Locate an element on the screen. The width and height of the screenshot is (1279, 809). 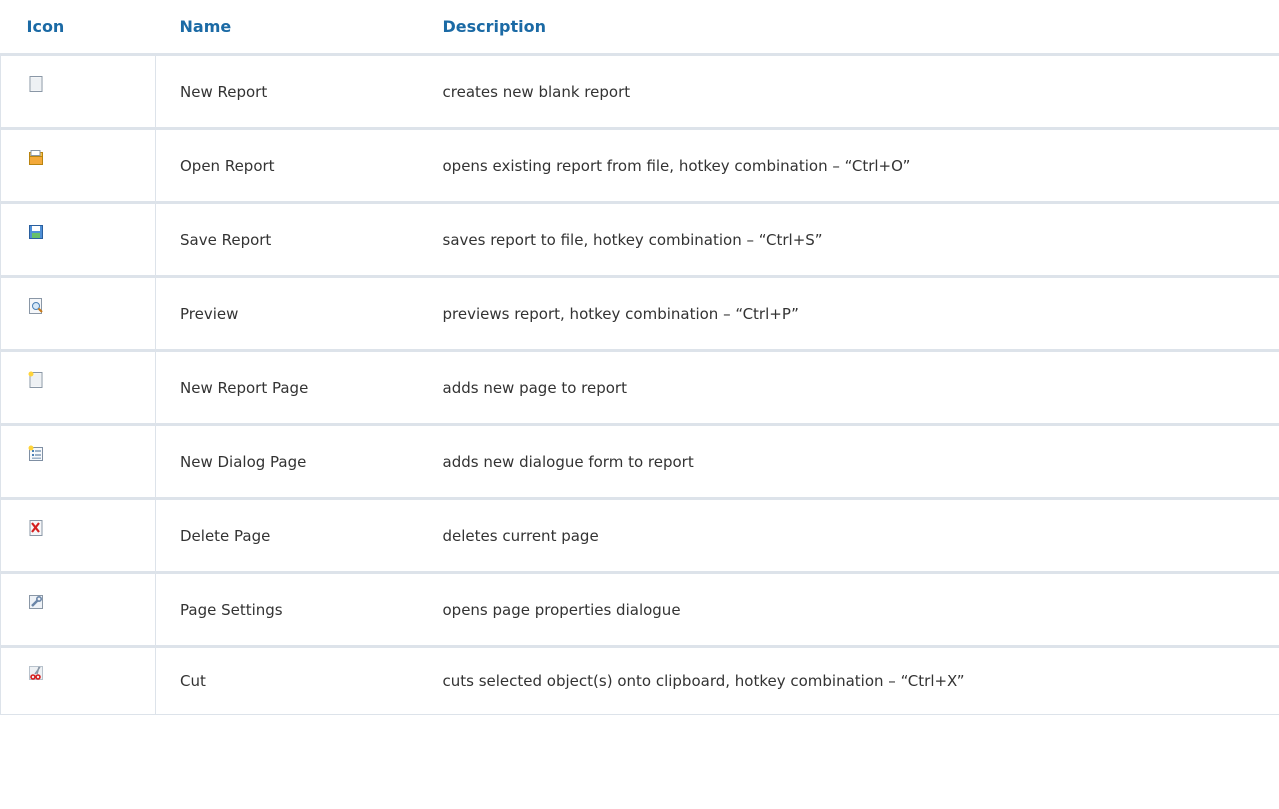
row-name: New Dialog Page is located at coordinates (287, 462).